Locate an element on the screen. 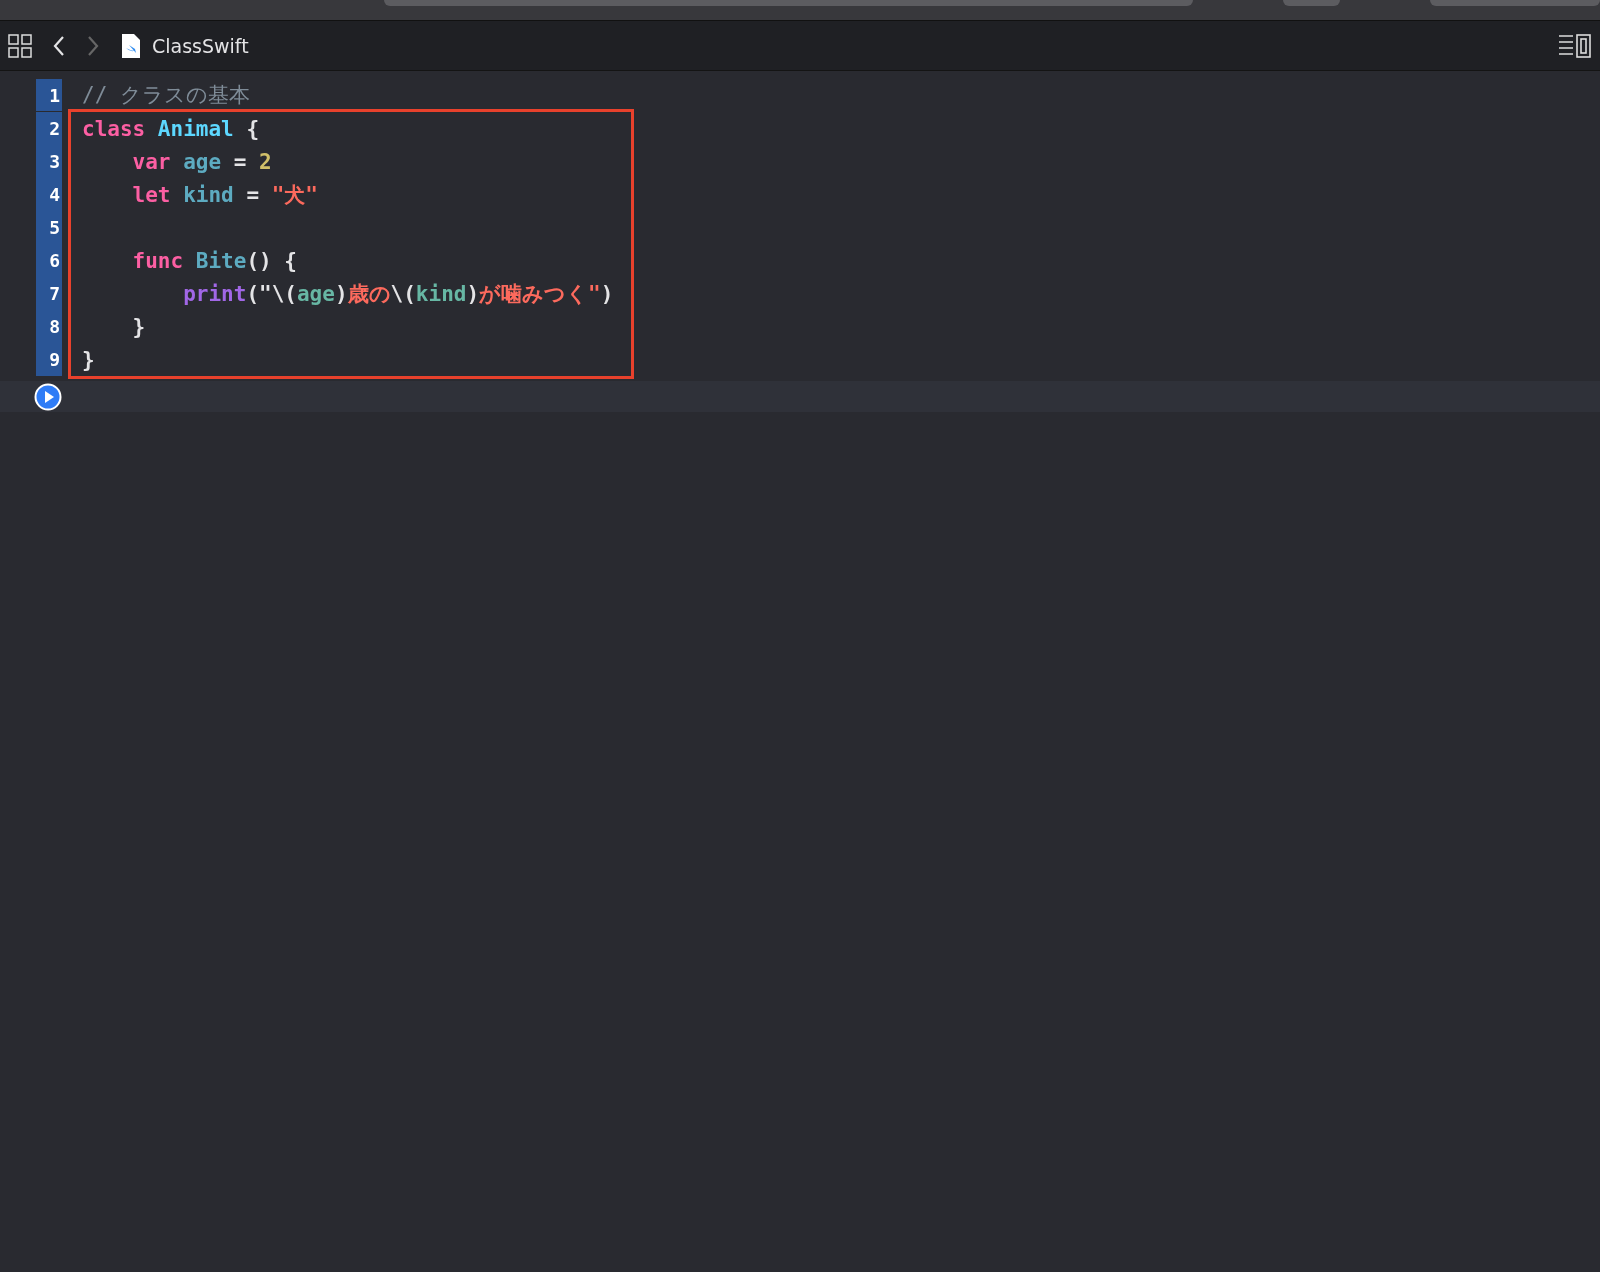 The image size is (1600, 1272). line-number: 2 is located at coordinates (49, 128).